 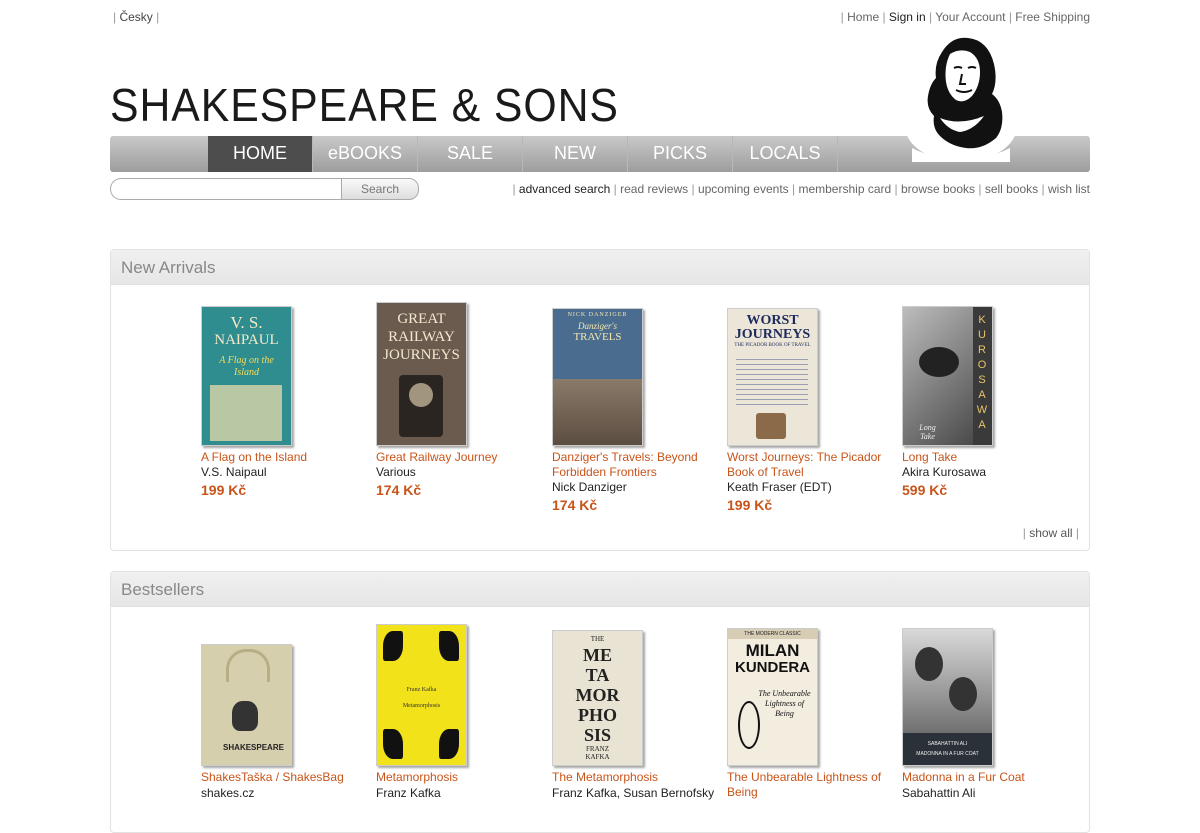 What do you see at coordinates (246, 372) in the screenshot?
I see `cover-text: Island` at bounding box center [246, 372].